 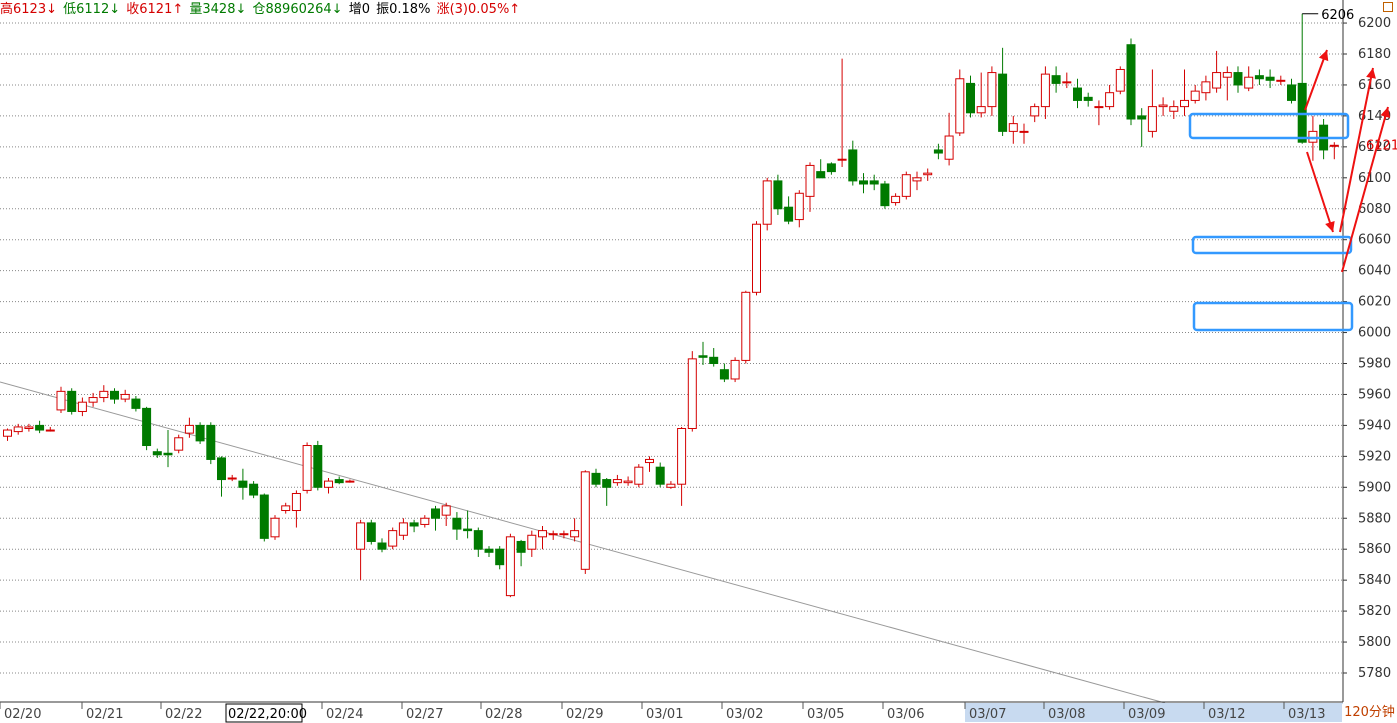 What do you see at coordinates (1369, 713) in the screenshot?
I see `period-label: 120分钟` at bounding box center [1369, 713].